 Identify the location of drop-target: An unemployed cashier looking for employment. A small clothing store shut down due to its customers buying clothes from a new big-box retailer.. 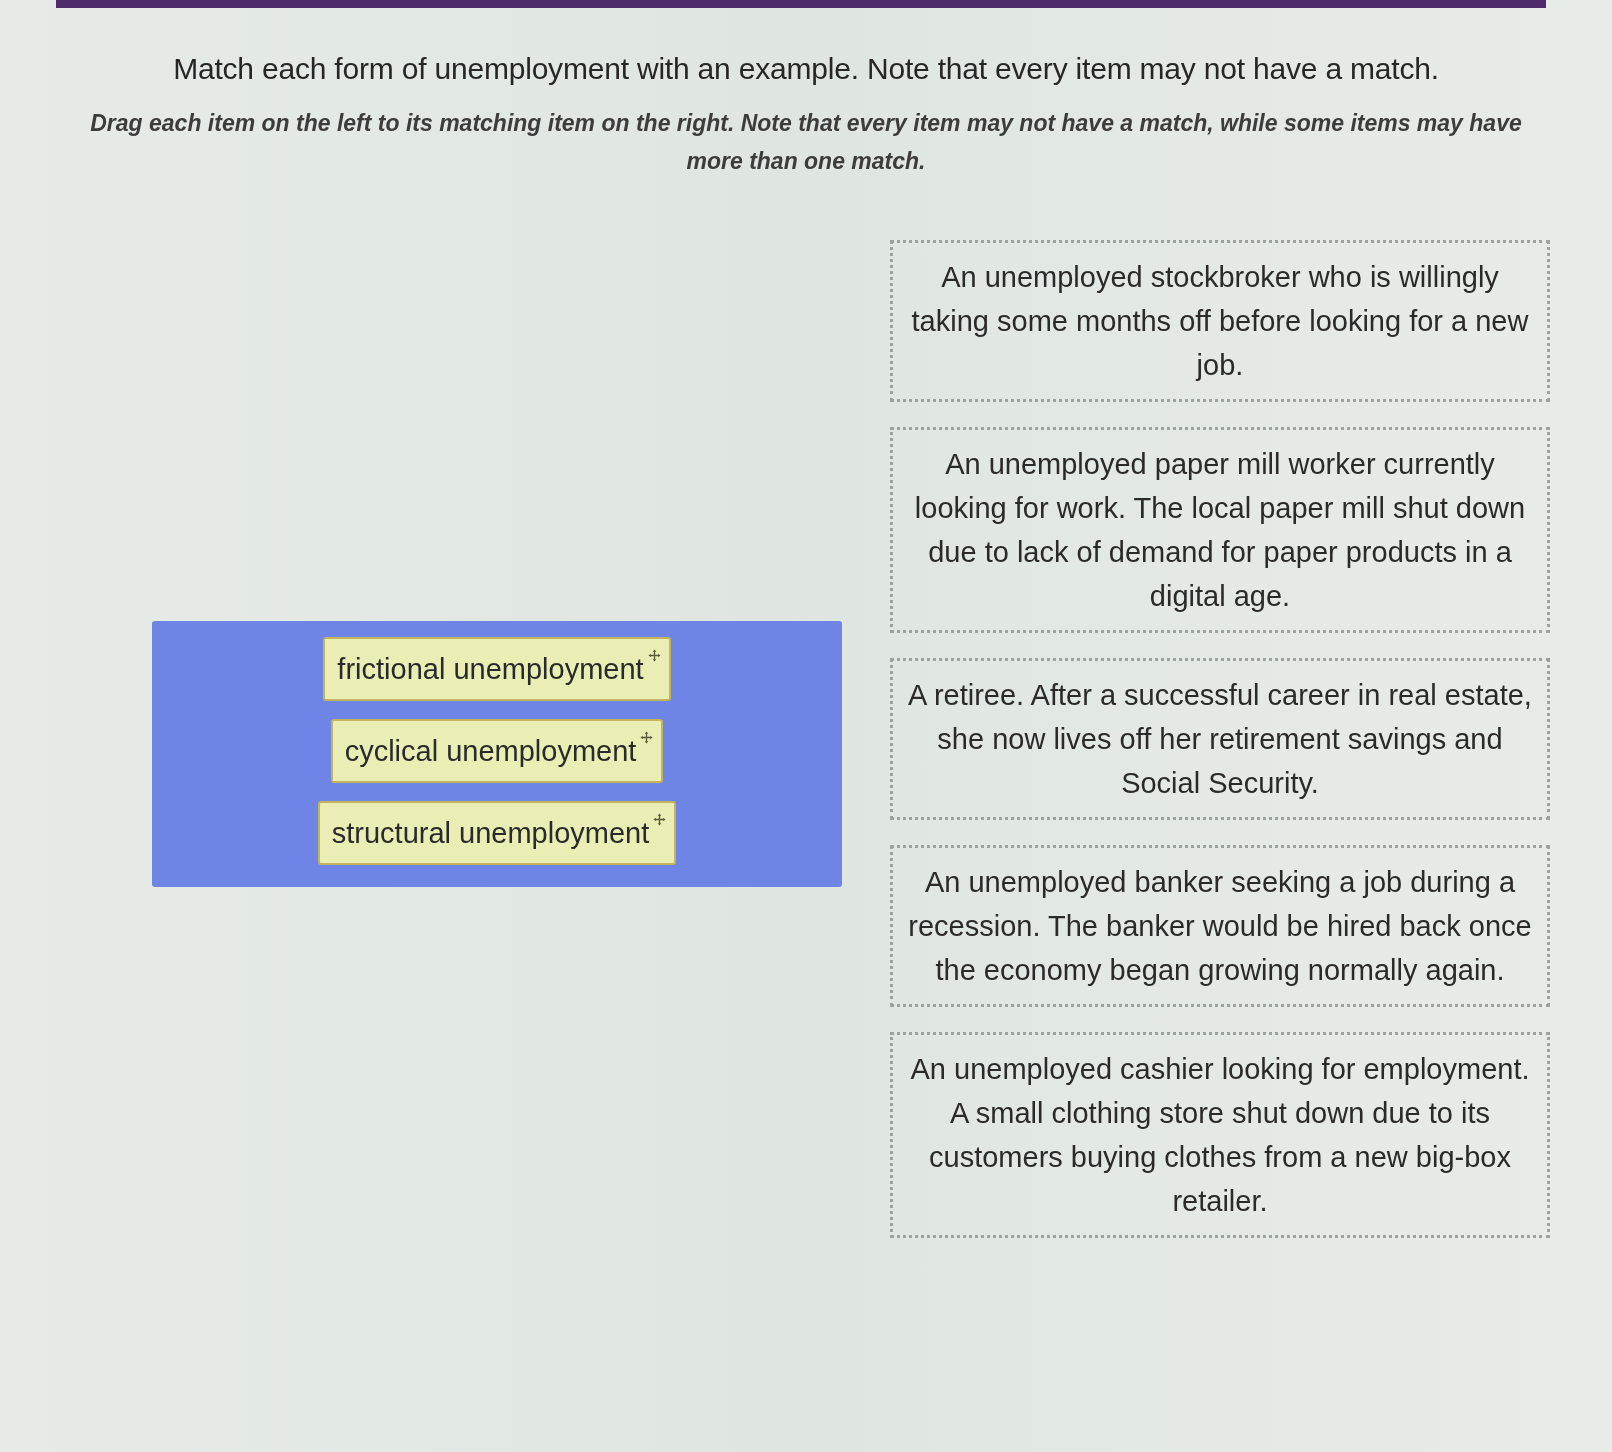
(1220, 1135).